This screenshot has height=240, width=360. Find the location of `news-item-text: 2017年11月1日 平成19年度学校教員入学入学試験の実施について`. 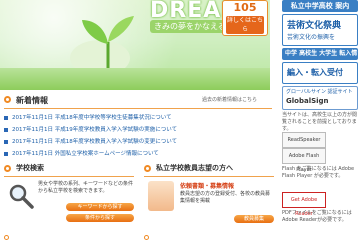

news-item-text: 2017年11月1日 平成19年度学校教員入学入学試験の実施について is located at coordinates (94, 130).